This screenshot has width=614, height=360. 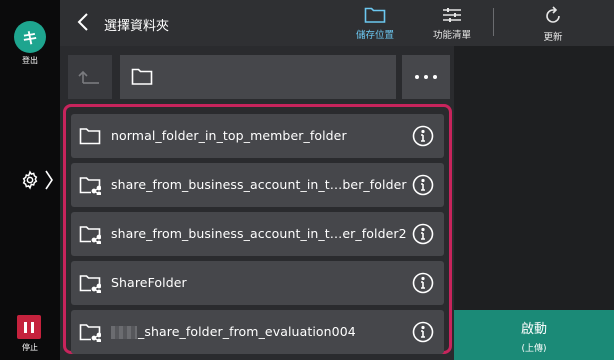 I want to click on logout-label: 登出, so click(x=30, y=60).